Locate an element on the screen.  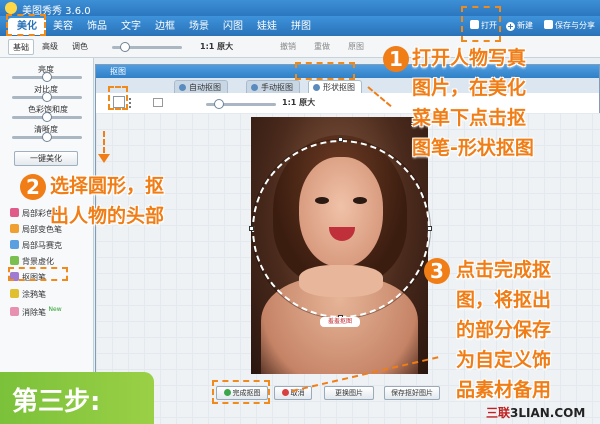
step3-number: 3 is located at coordinates (437, 271).